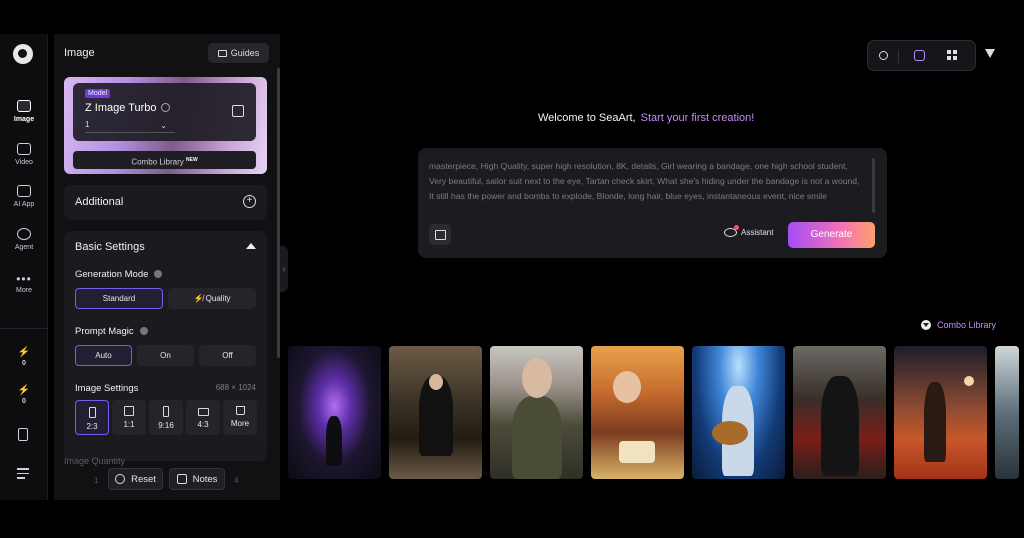  What do you see at coordinates (839, 412) in the screenshot?
I see `gallery-image-warrior` at bounding box center [839, 412].